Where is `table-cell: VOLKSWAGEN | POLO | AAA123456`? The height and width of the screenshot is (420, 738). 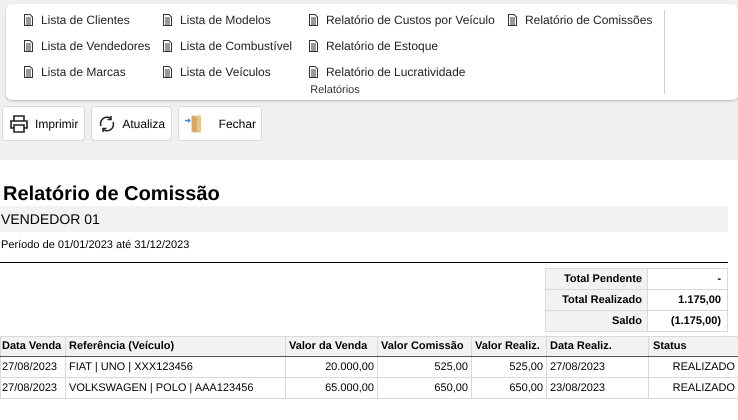
table-cell: VOLKSWAGEN | POLO | AAA123456 is located at coordinates (176, 388).